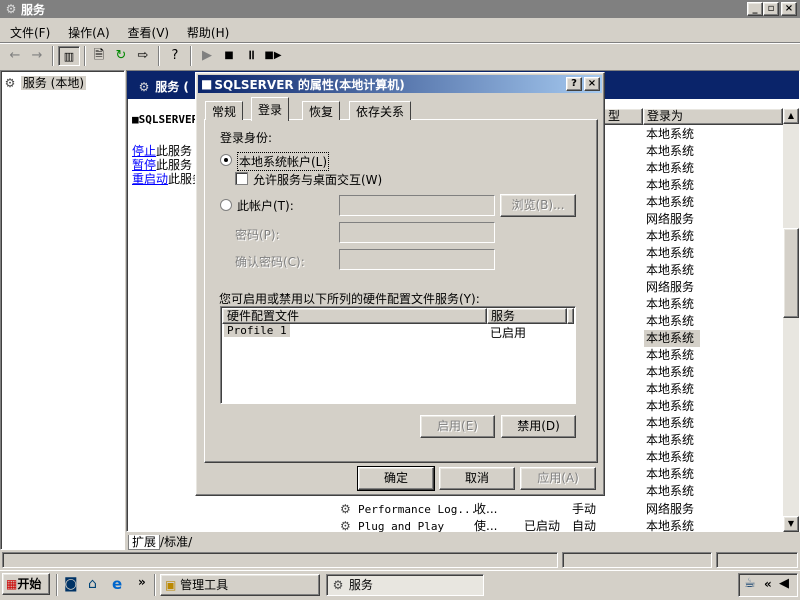 The height and width of the screenshot is (600, 800). What do you see at coordinates (755, 9) in the screenshot?
I see `minimize-button: _` at bounding box center [755, 9].